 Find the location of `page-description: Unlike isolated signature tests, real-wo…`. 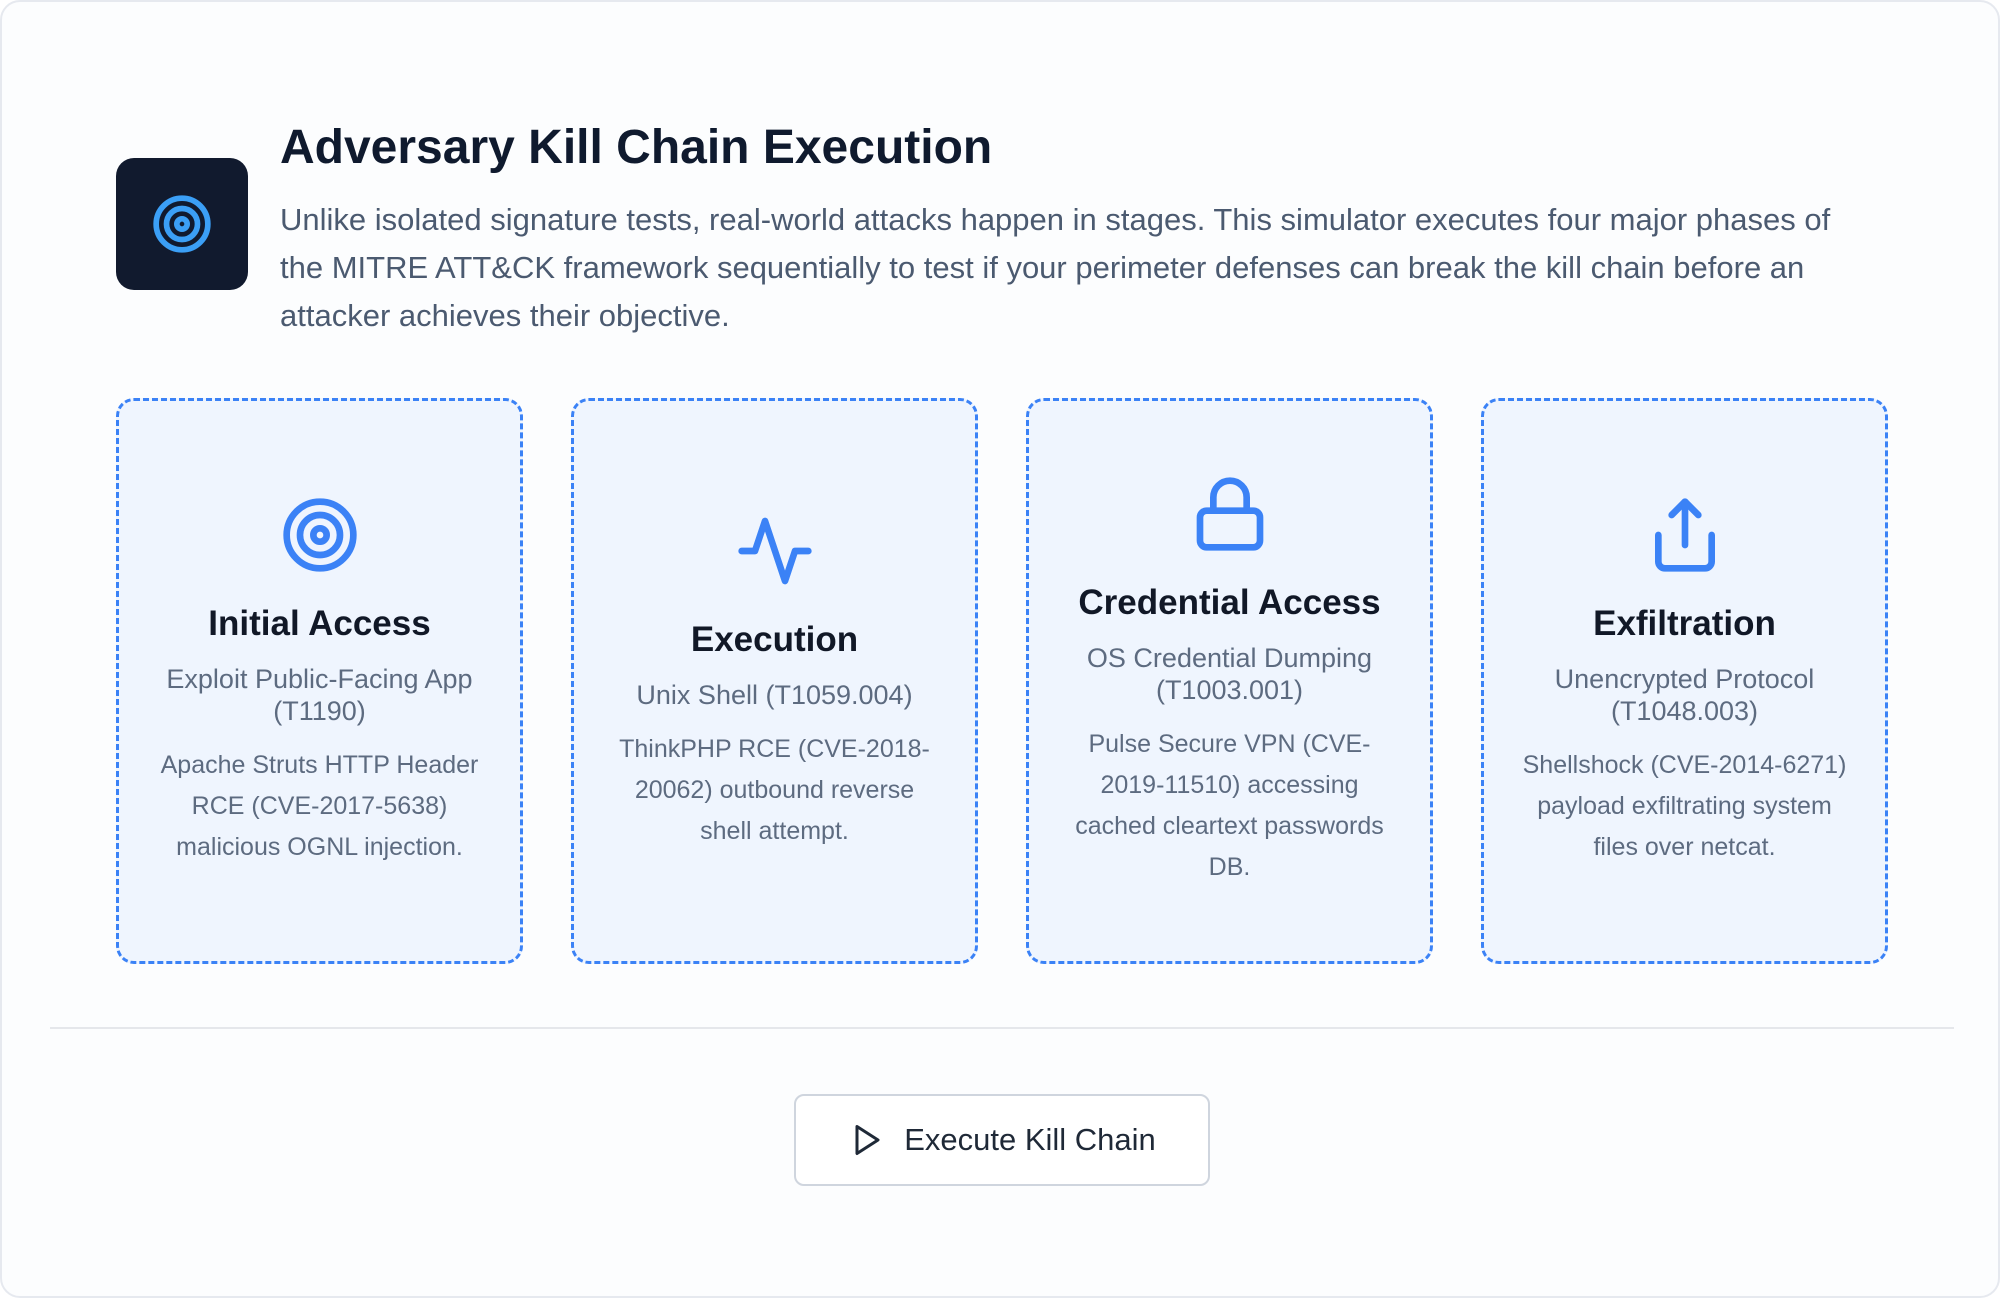

page-description: Unlike isolated signature tests, real-wo… is located at coordinates (1055, 267).